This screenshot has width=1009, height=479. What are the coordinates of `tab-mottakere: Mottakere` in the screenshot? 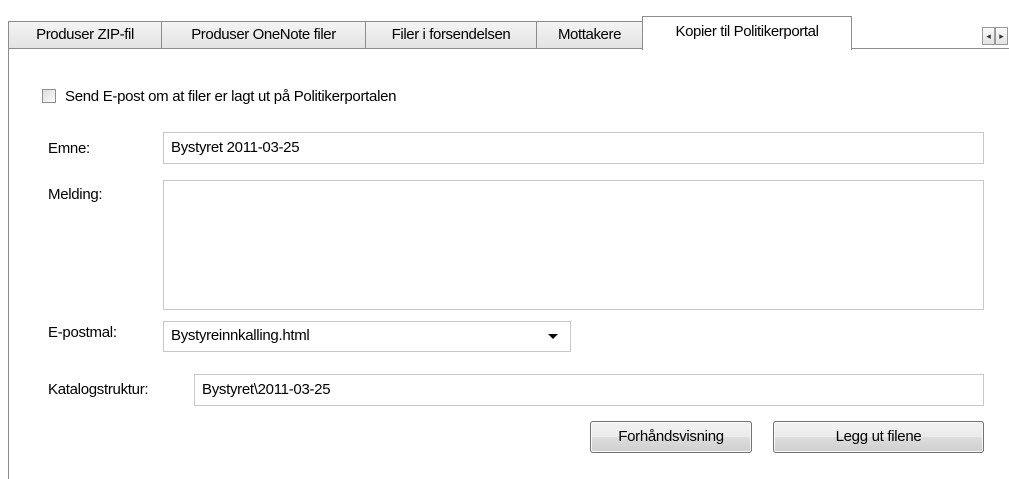 It's located at (589, 34).